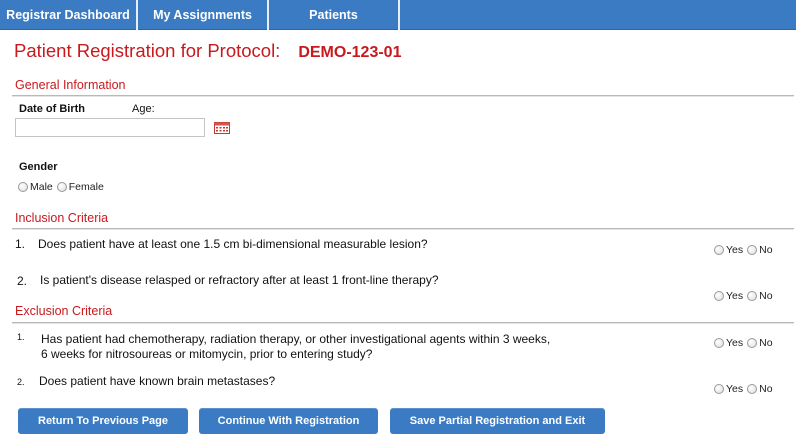 The image size is (796, 441). What do you see at coordinates (745, 389) in the screenshot?
I see `exclusion-q2-answer: Yes No` at bounding box center [745, 389].